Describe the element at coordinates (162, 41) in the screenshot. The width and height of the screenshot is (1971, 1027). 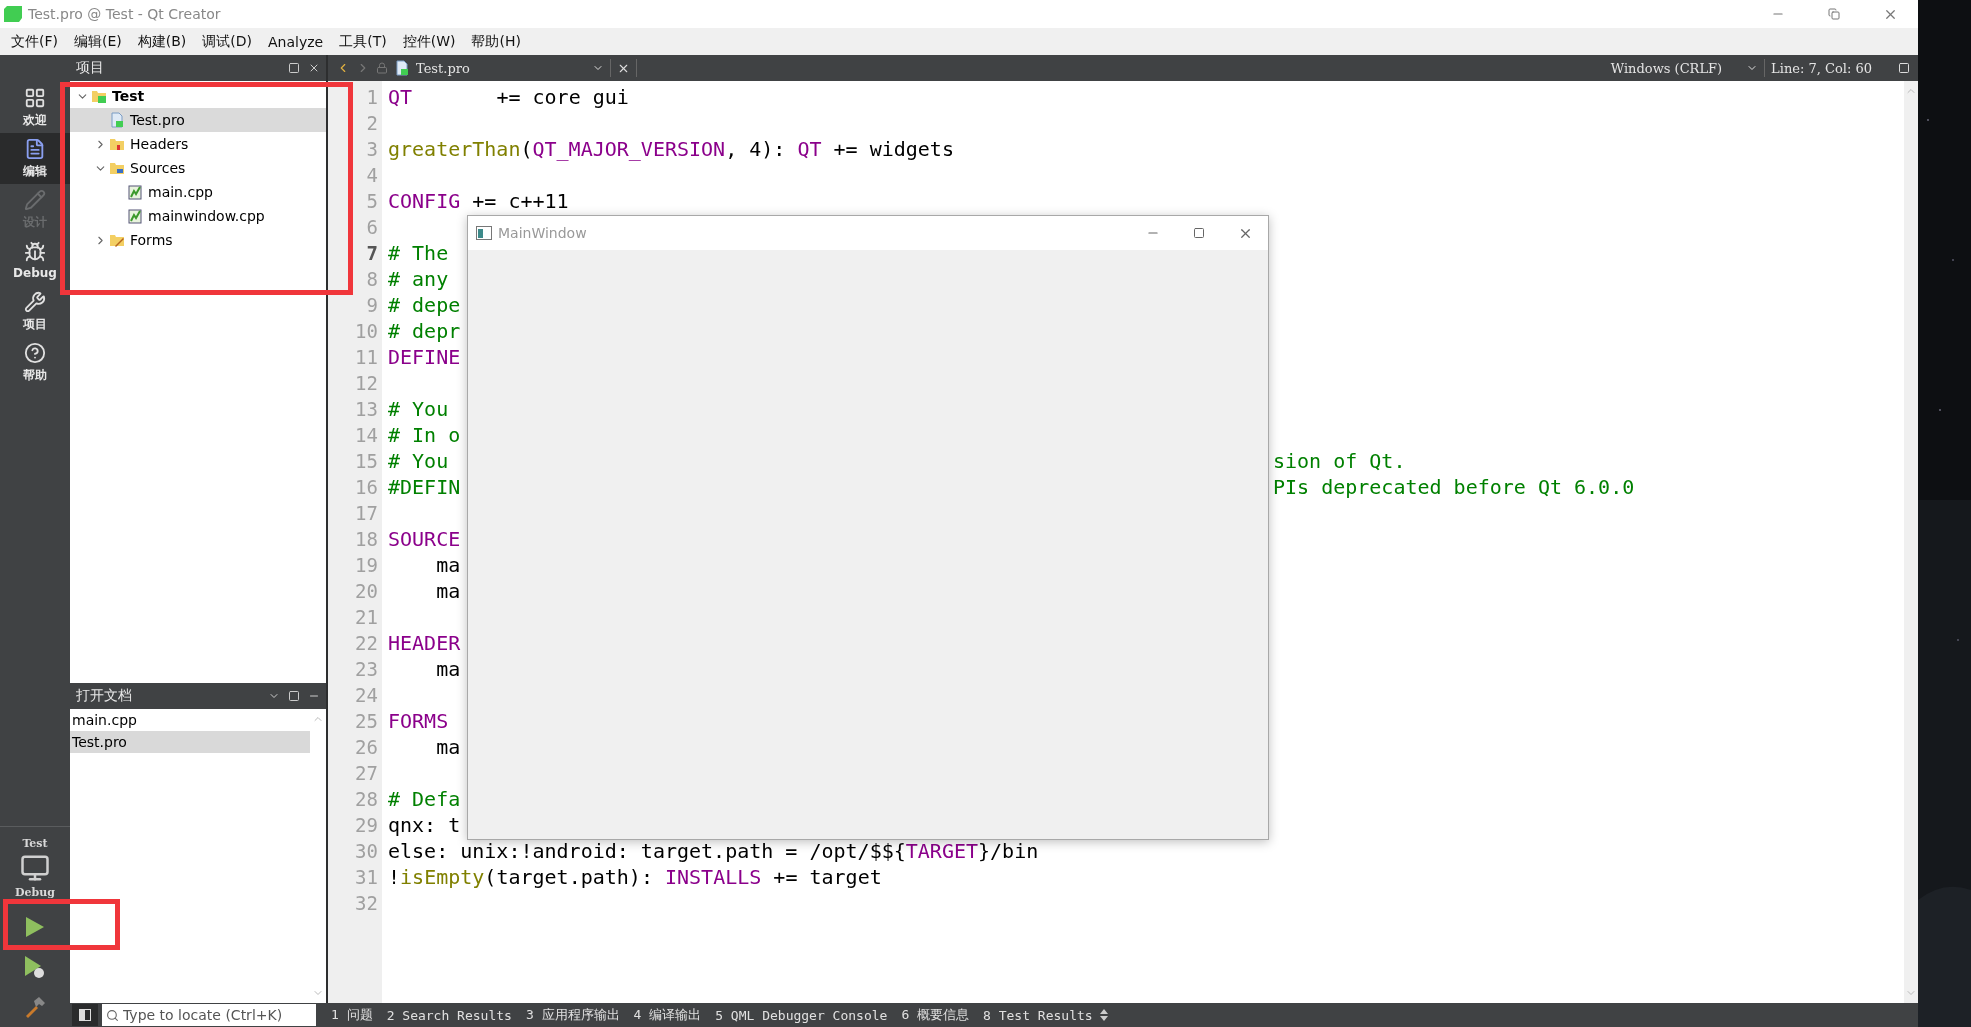
I see `menu-item: 构建(B)` at that location.